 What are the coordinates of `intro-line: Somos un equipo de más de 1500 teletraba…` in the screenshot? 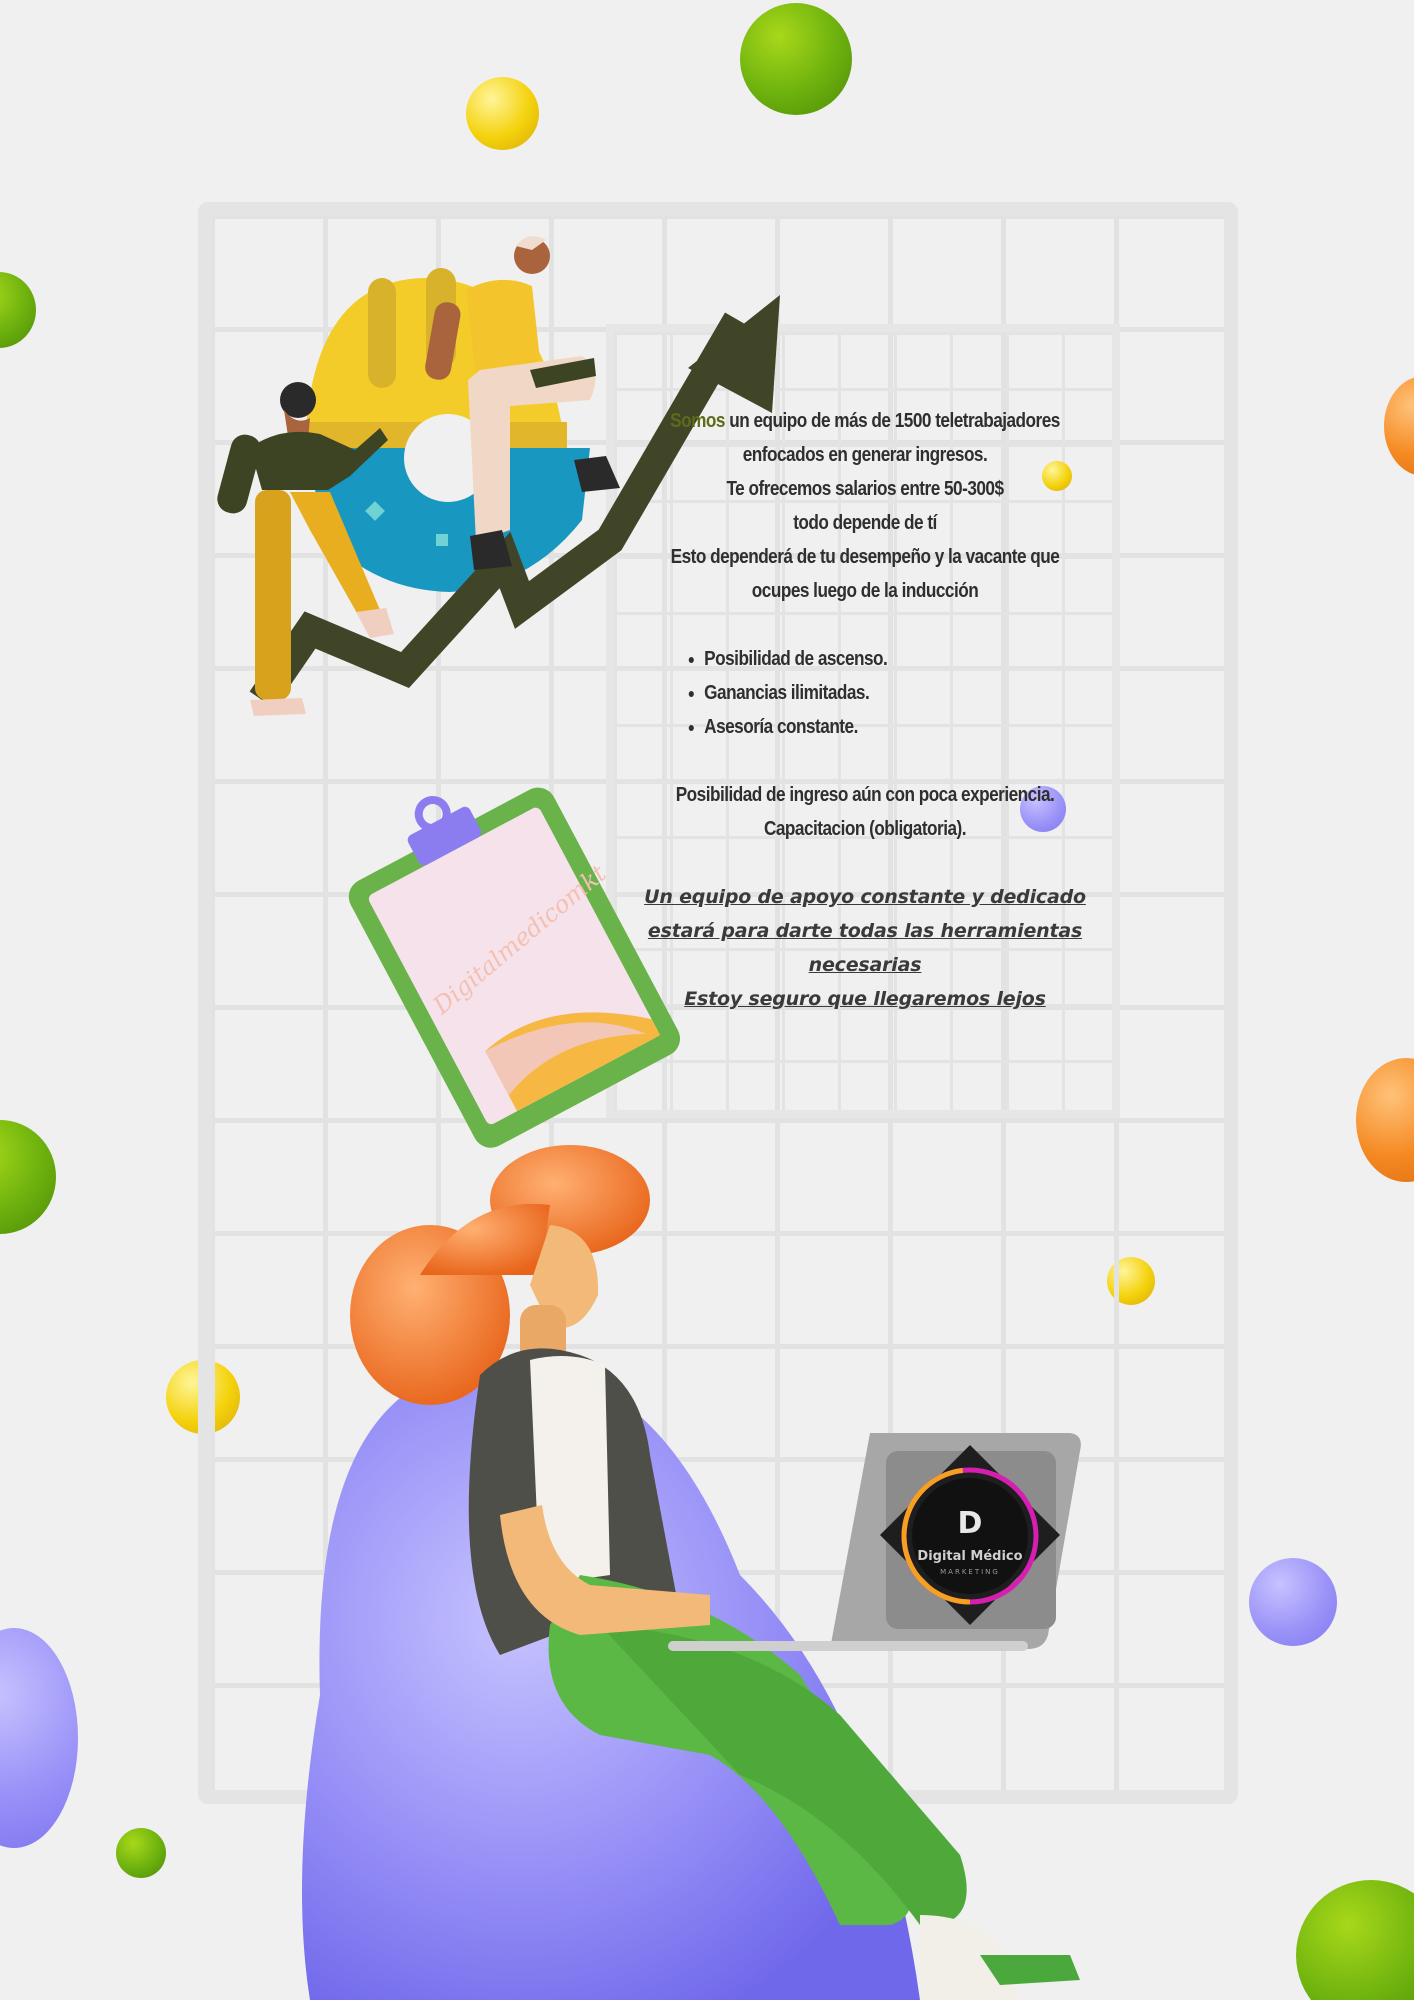 It's located at (865, 421).